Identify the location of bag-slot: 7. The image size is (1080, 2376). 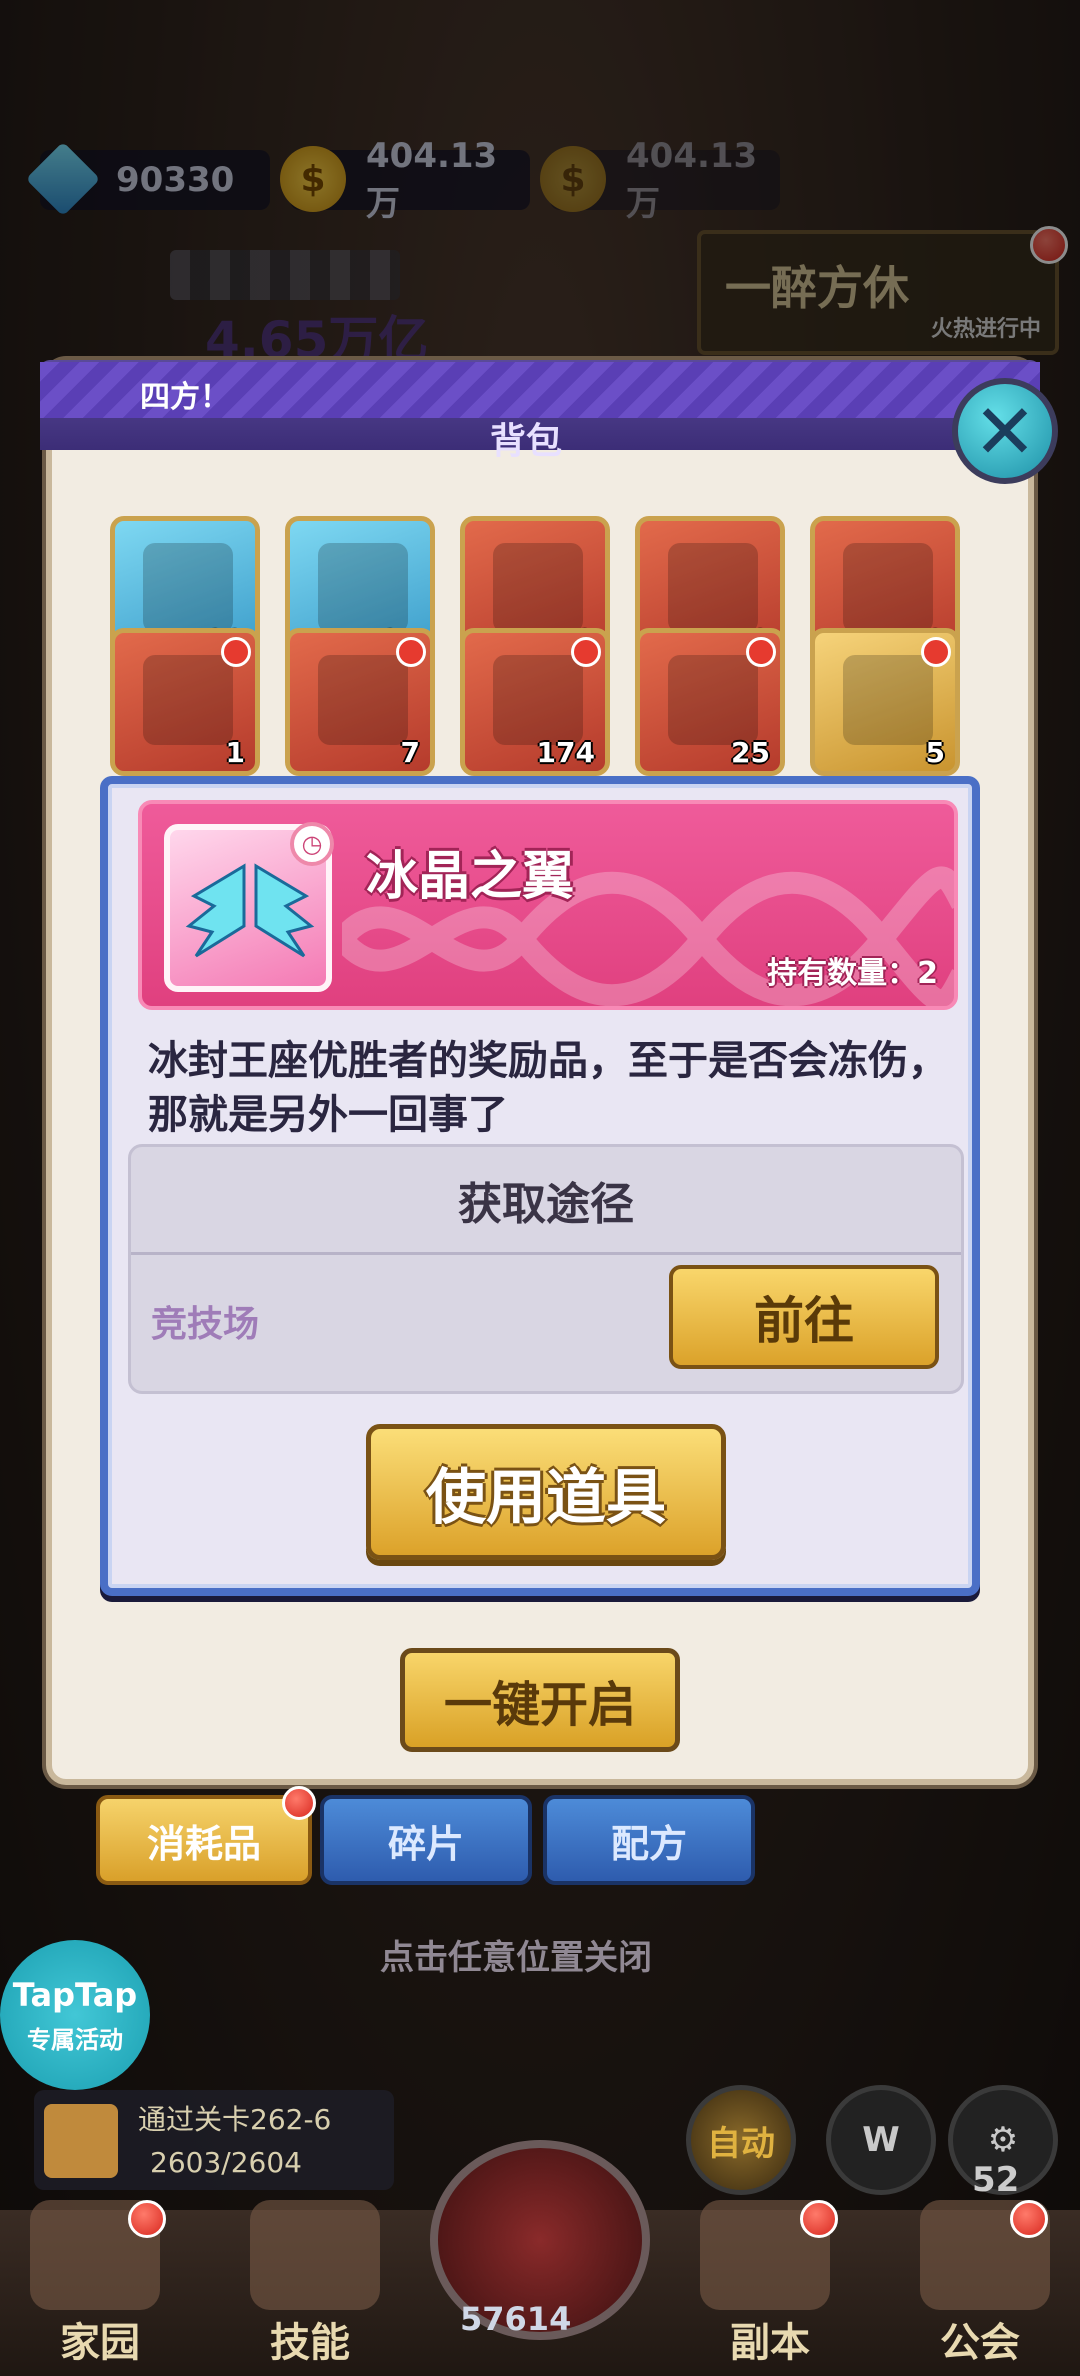
(360, 702).